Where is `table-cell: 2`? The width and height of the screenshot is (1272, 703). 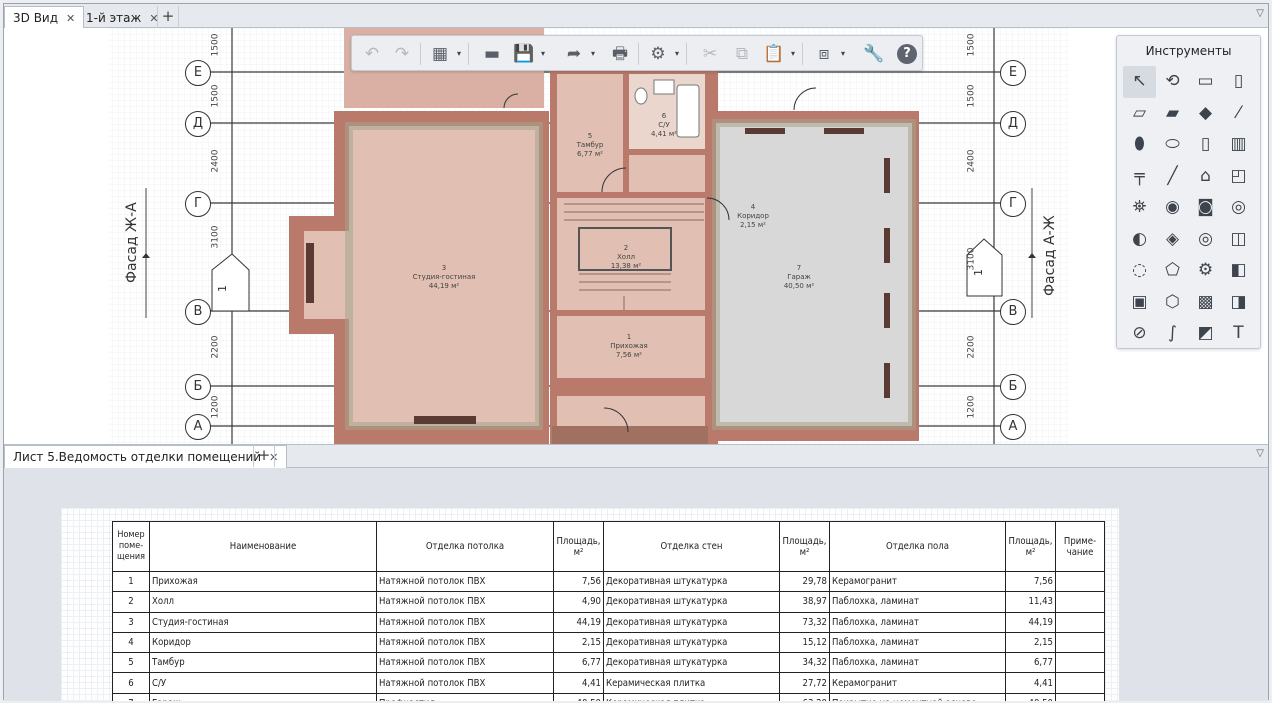 table-cell: 2 is located at coordinates (131, 602).